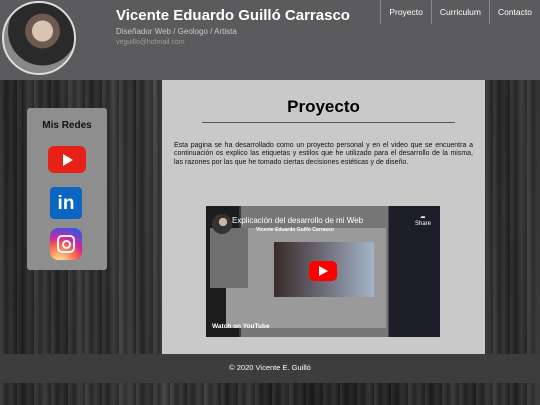 This screenshot has height=405, width=540. What do you see at coordinates (227, 326) in the screenshot?
I see `watch-on-label: Watch on` at bounding box center [227, 326].